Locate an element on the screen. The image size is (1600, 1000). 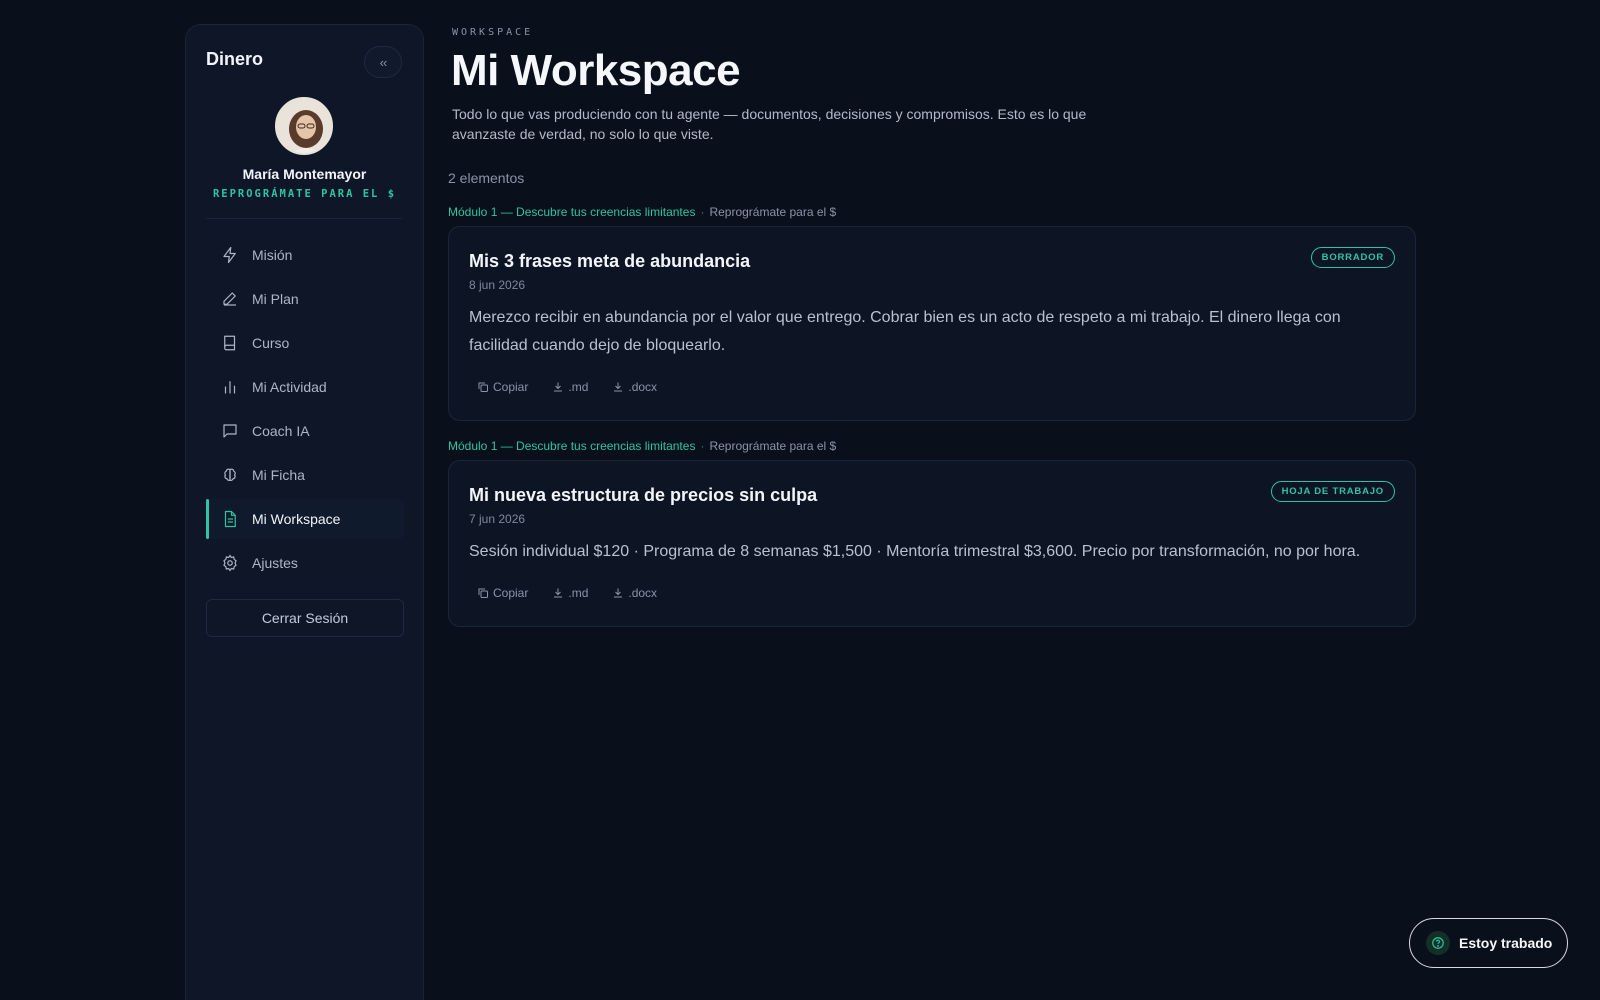
logout-button: Cerrar Sesión is located at coordinates (305, 618).